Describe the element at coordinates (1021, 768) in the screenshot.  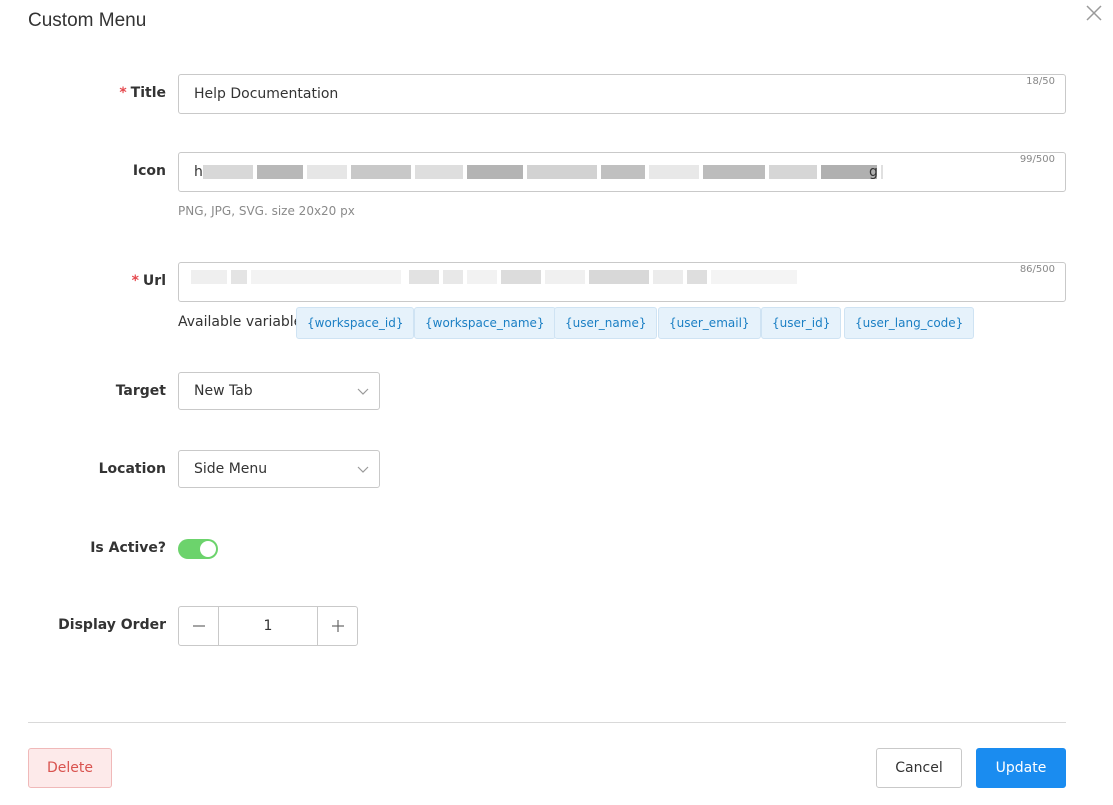
I see `update-button: Update` at that location.